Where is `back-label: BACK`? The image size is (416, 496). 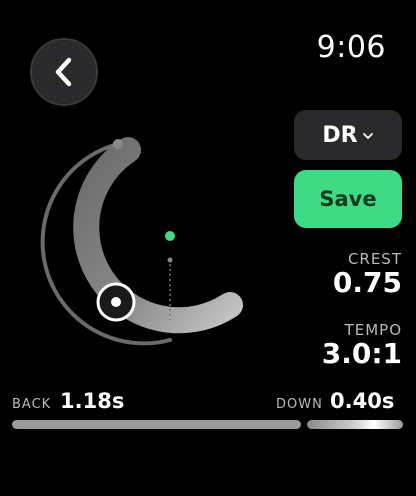
back-label: BACK is located at coordinates (32, 404).